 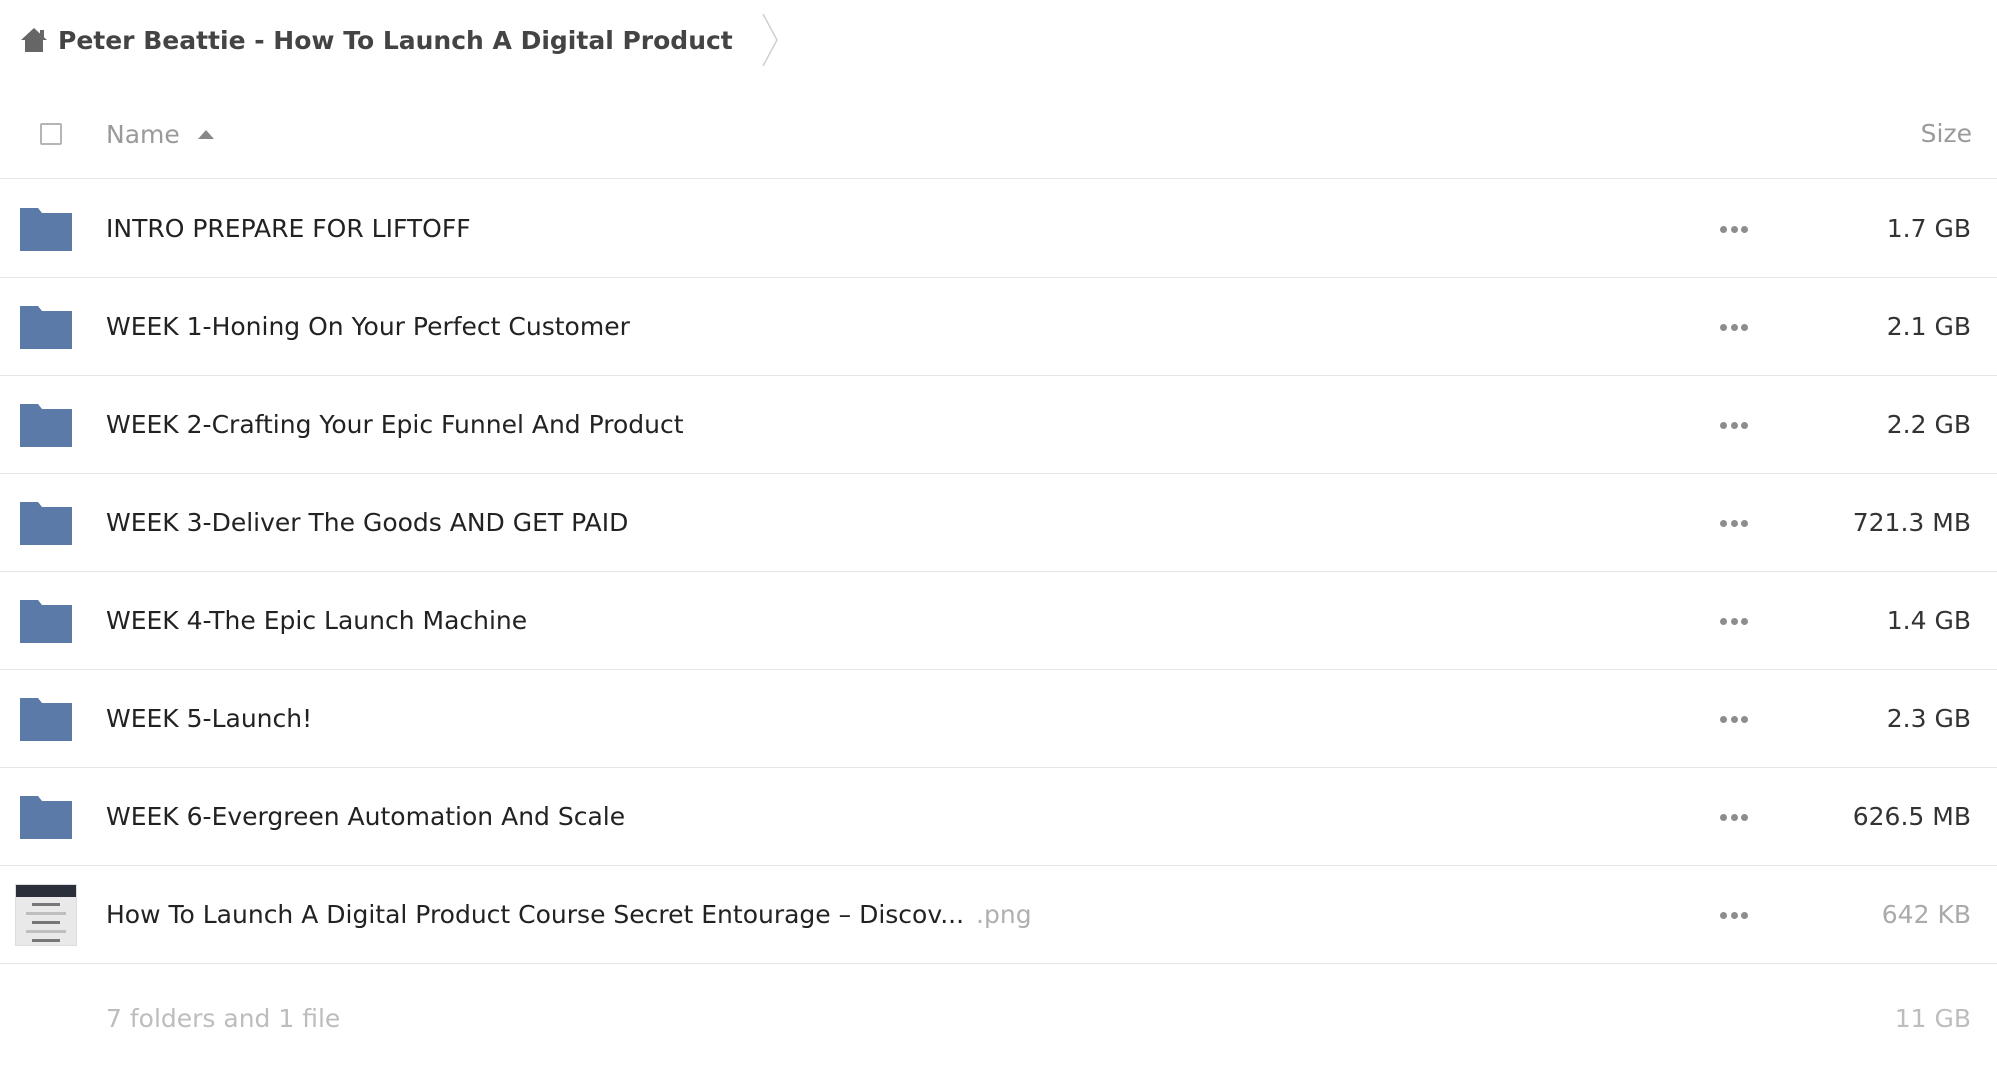 What do you see at coordinates (998, 719) in the screenshot?
I see `table-row: WEEK 5-Launch! 2.3 GB` at bounding box center [998, 719].